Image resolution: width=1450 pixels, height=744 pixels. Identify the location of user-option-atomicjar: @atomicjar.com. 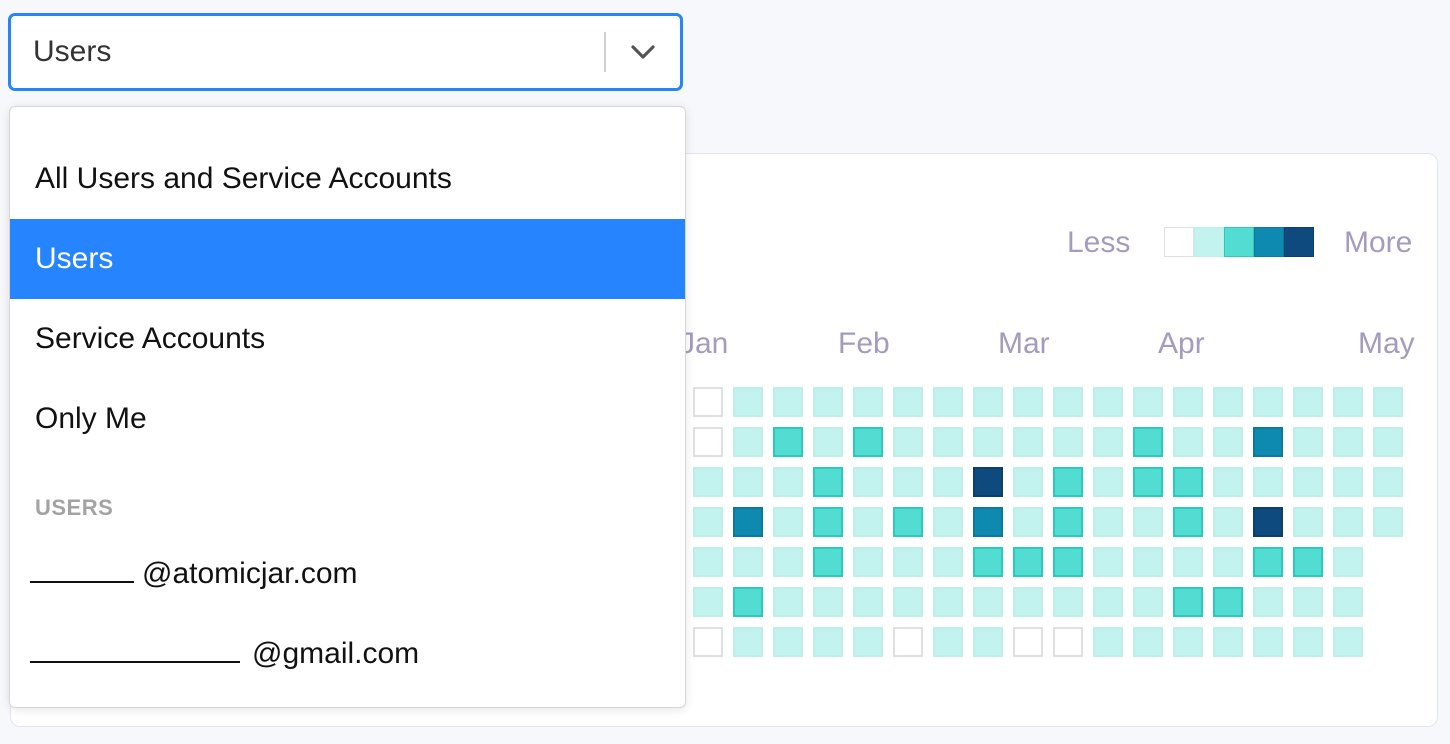
(194, 573).